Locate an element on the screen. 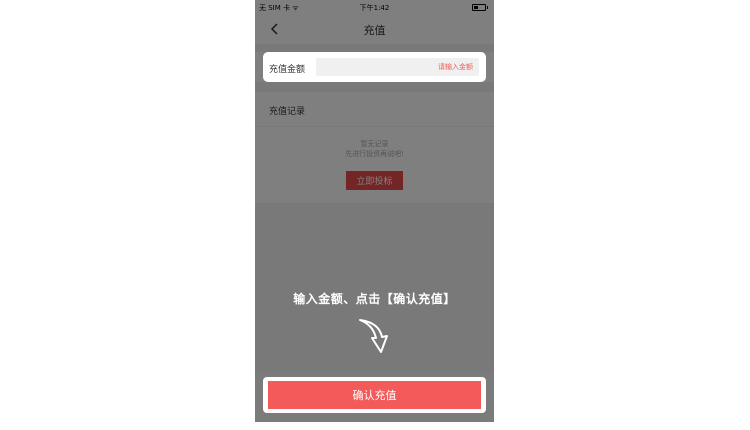 The height and width of the screenshot is (430, 750). highlight-amount-input is located at coordinates (397, 67).